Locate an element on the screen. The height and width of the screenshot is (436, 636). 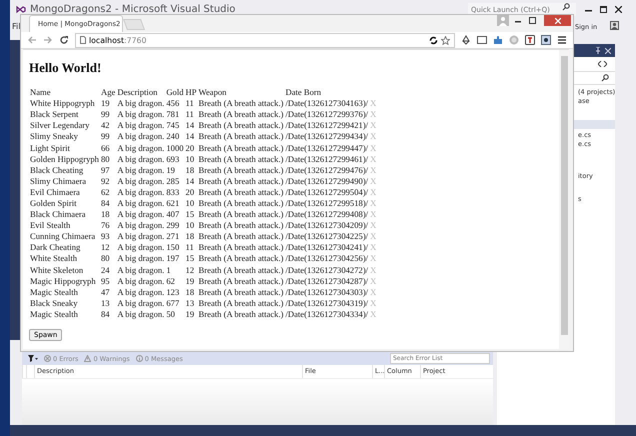
table-cell: /Date(1326127304209)/ is located at coordinates (327, 226).